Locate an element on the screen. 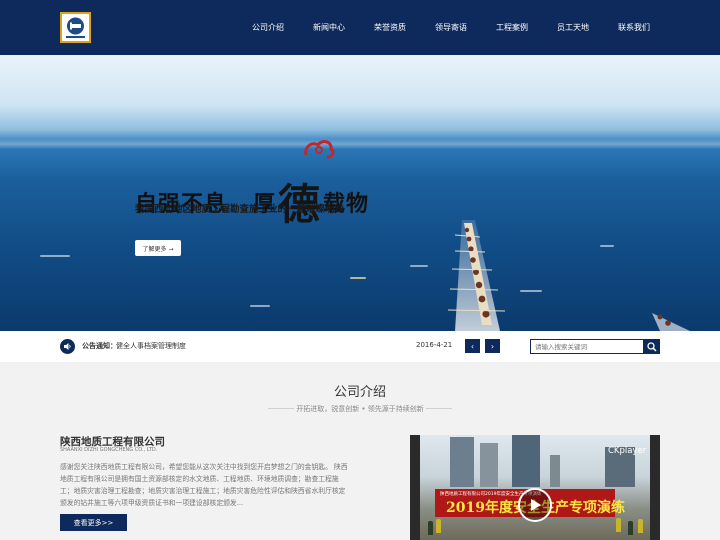  banner-subtitle: 我国西北地区地质工程勘查施工业的一颗璀璨明珠 is located at coordinates (240, 209).